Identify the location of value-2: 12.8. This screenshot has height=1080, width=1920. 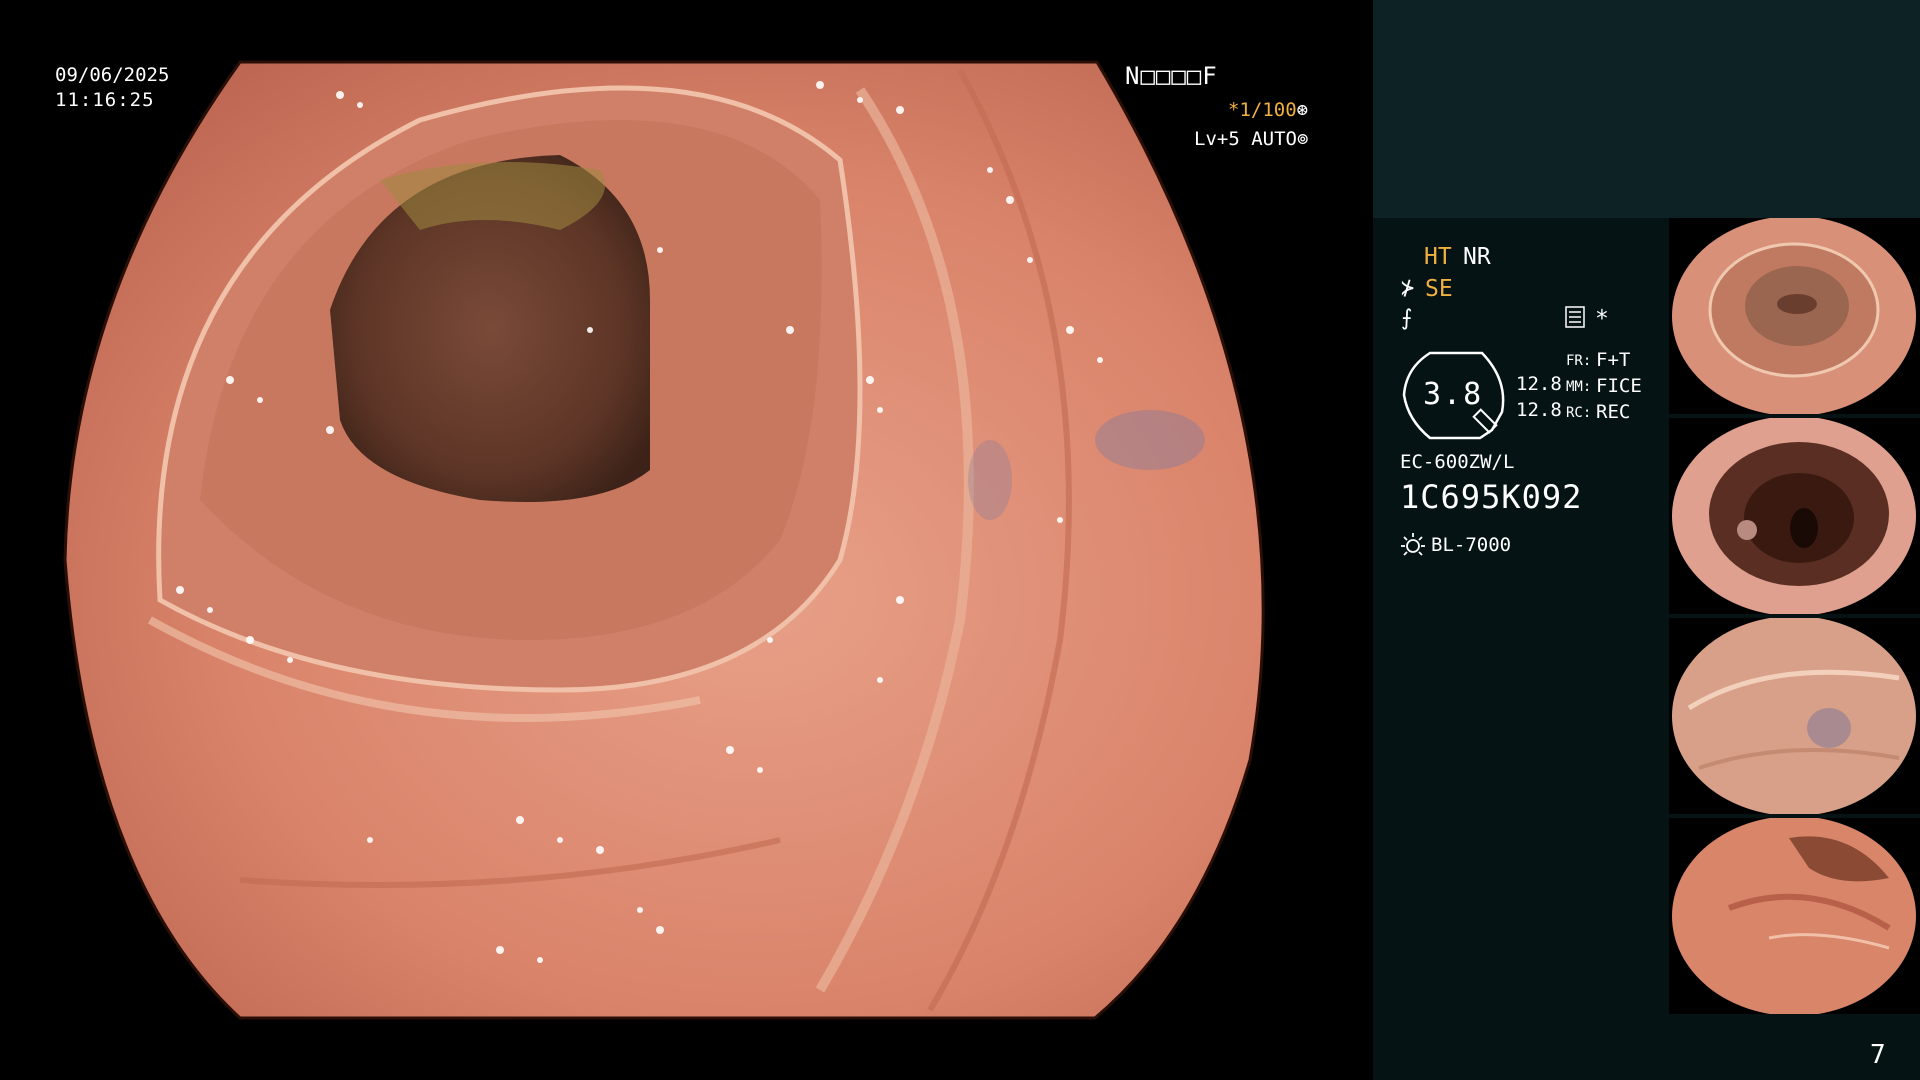
(1539, 410).